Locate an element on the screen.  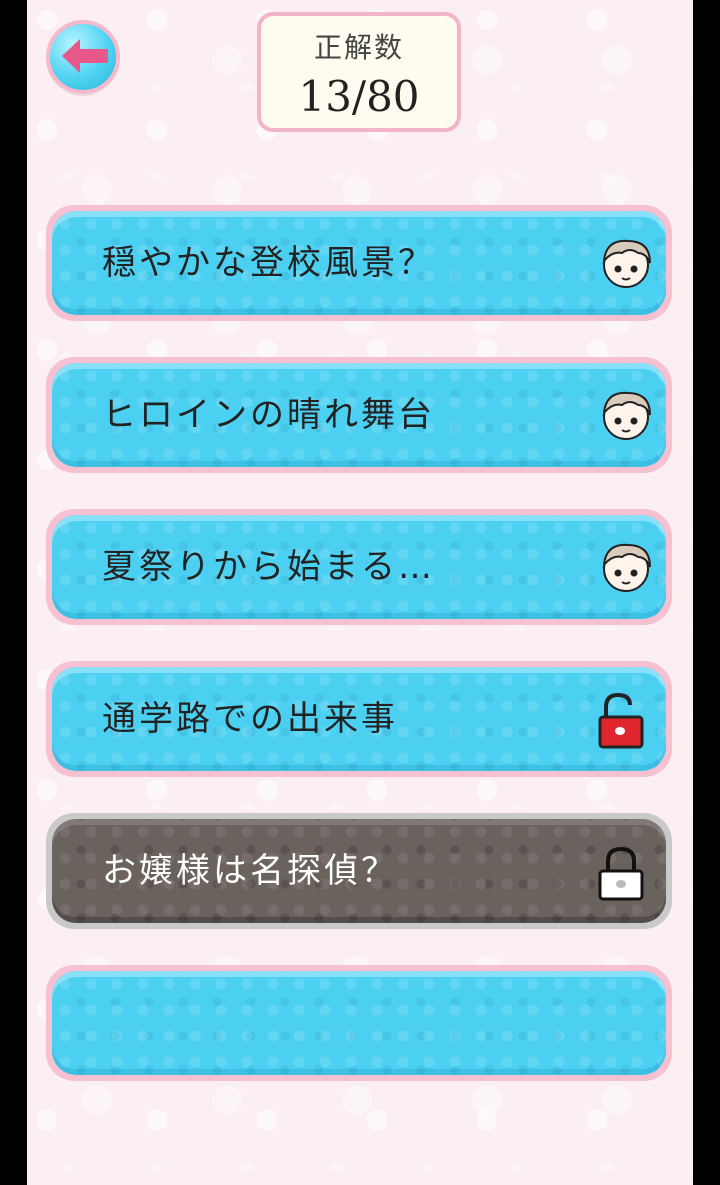
stage-title: お嬢様は名探偵？ is located at coordinates (250, 871).